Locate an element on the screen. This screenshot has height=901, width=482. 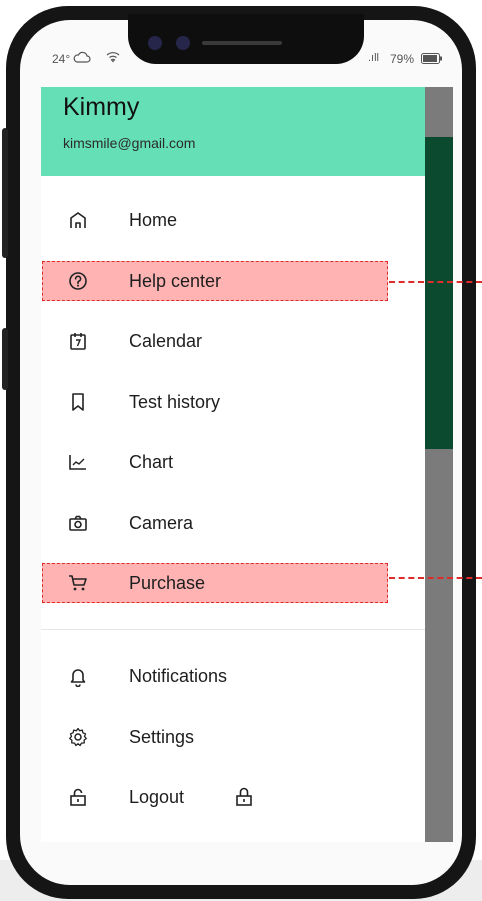
logout-icon is located at coordinates (78, 797).